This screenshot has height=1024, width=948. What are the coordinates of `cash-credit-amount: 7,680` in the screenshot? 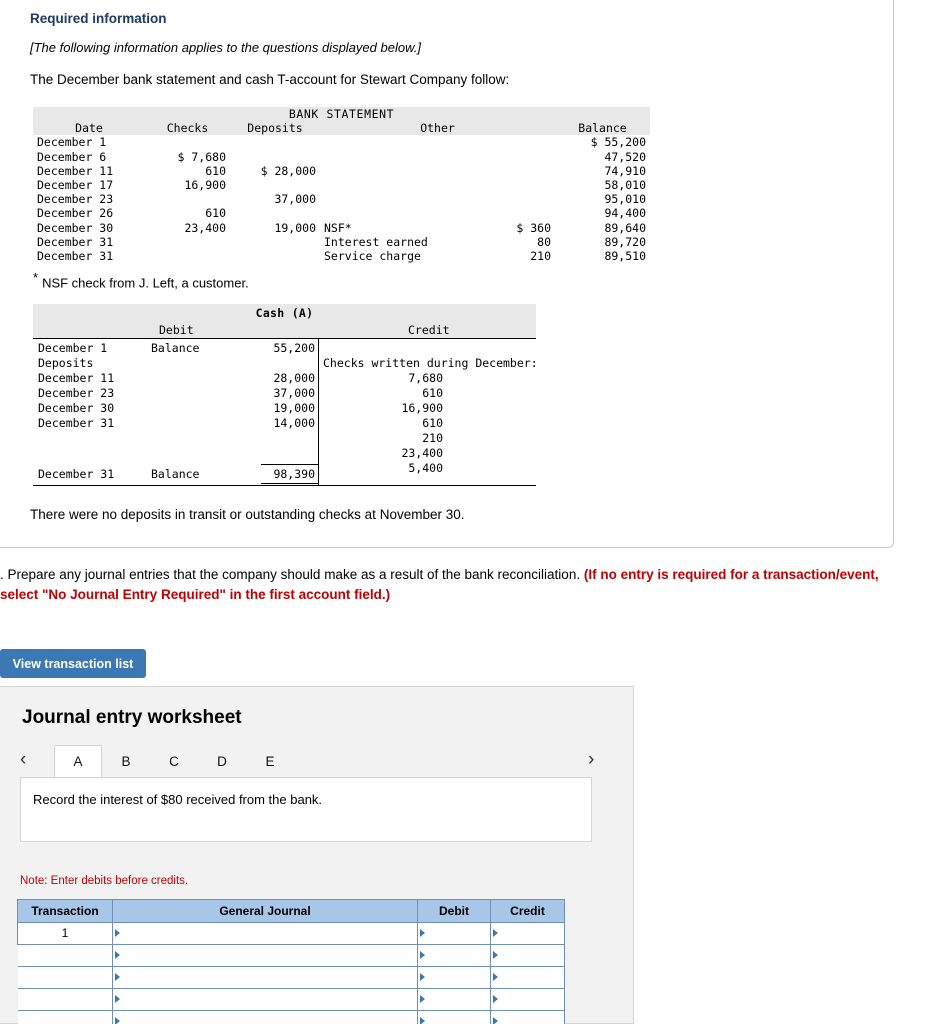 It's located at (425, 378).